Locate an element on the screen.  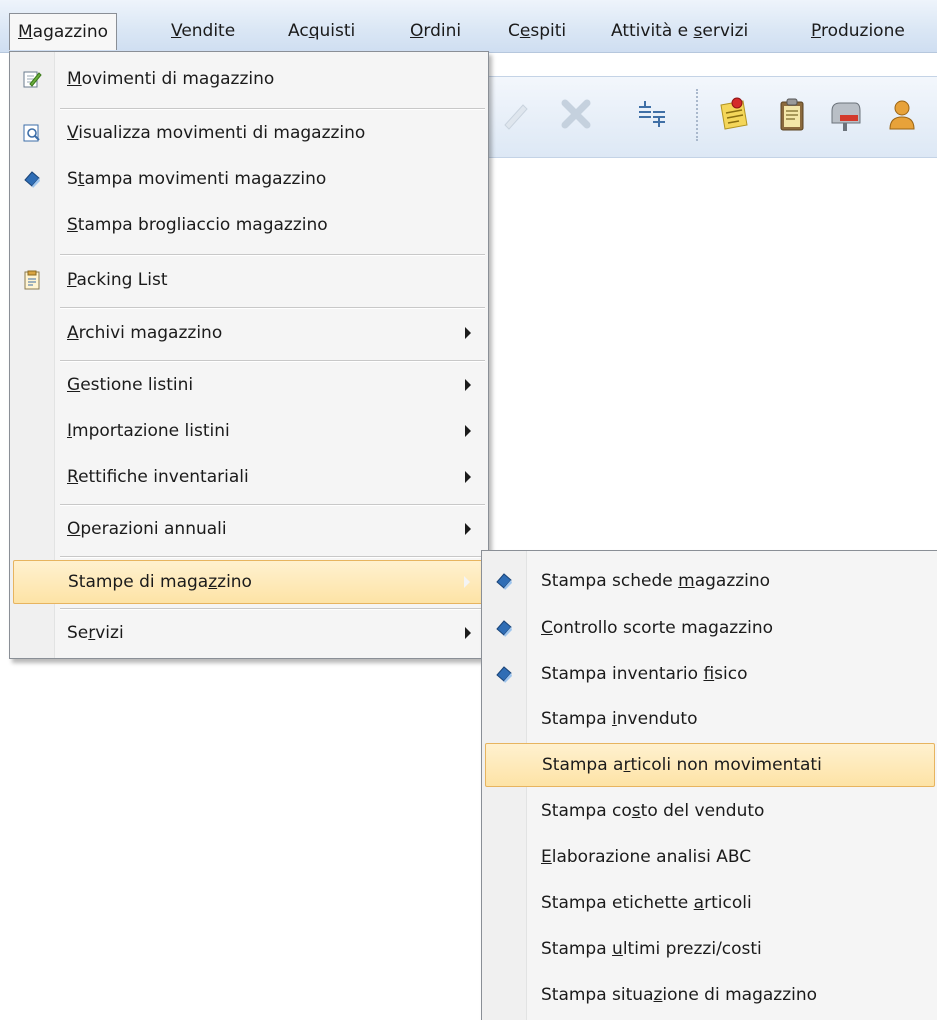
clipboard-icon is located at coordinates (792, 114).